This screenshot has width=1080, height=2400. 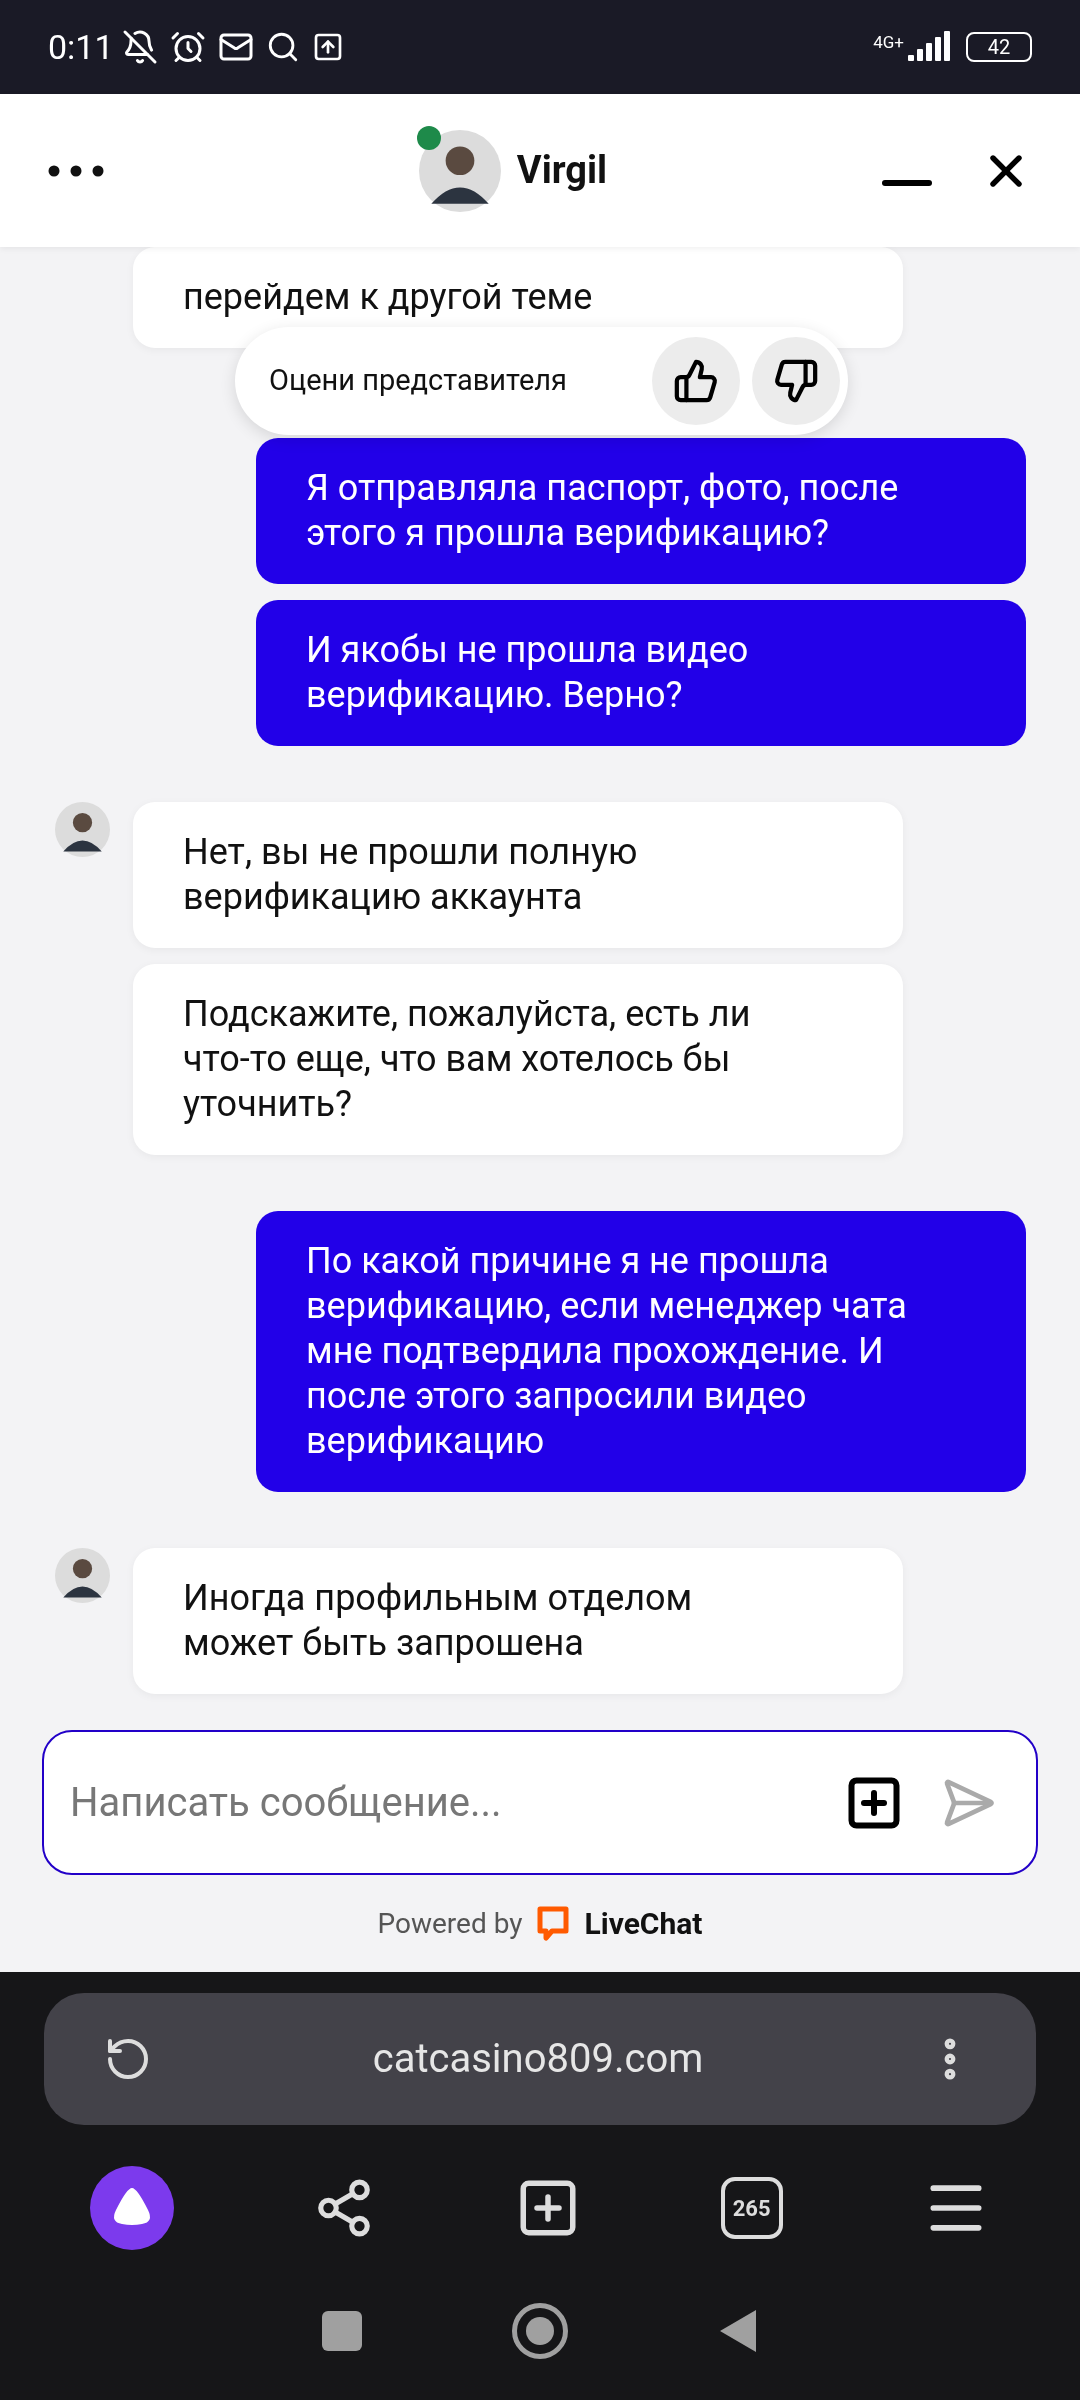 I want to click on recents-button, so click(x=342, y=2330).